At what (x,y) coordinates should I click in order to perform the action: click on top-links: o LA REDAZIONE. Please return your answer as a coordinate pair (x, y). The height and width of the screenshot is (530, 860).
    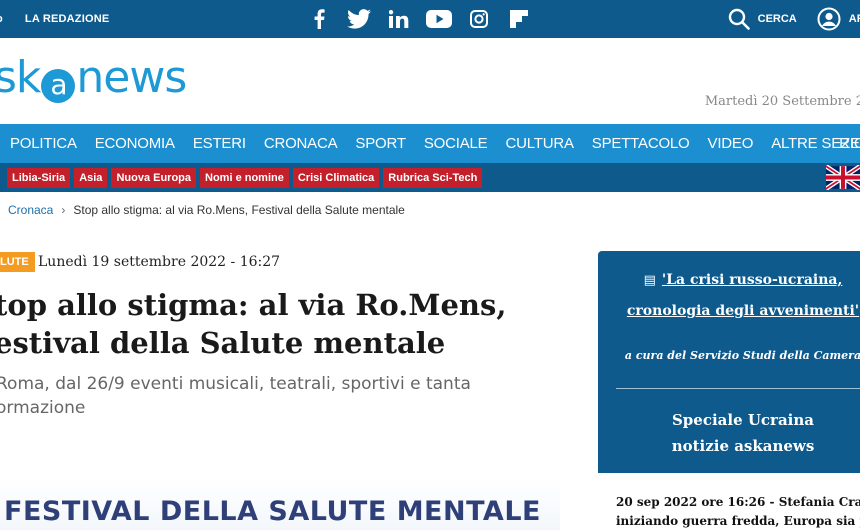
    Looking at the image, I should click on (65, 19).